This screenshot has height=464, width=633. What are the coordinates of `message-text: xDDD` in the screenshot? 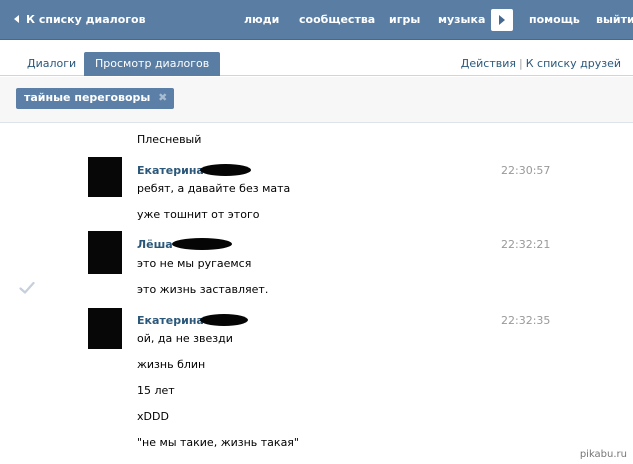 It's located at (153, 416).